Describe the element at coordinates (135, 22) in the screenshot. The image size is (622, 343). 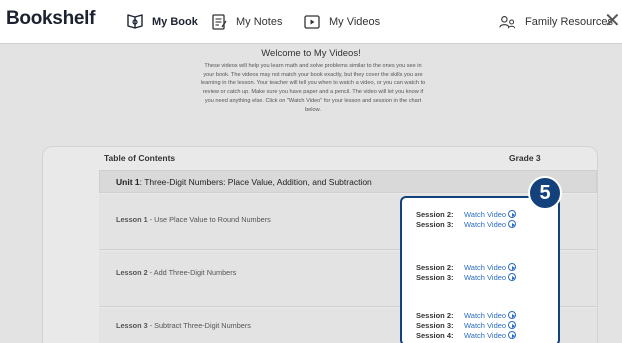
I see `book-icon` at that location.